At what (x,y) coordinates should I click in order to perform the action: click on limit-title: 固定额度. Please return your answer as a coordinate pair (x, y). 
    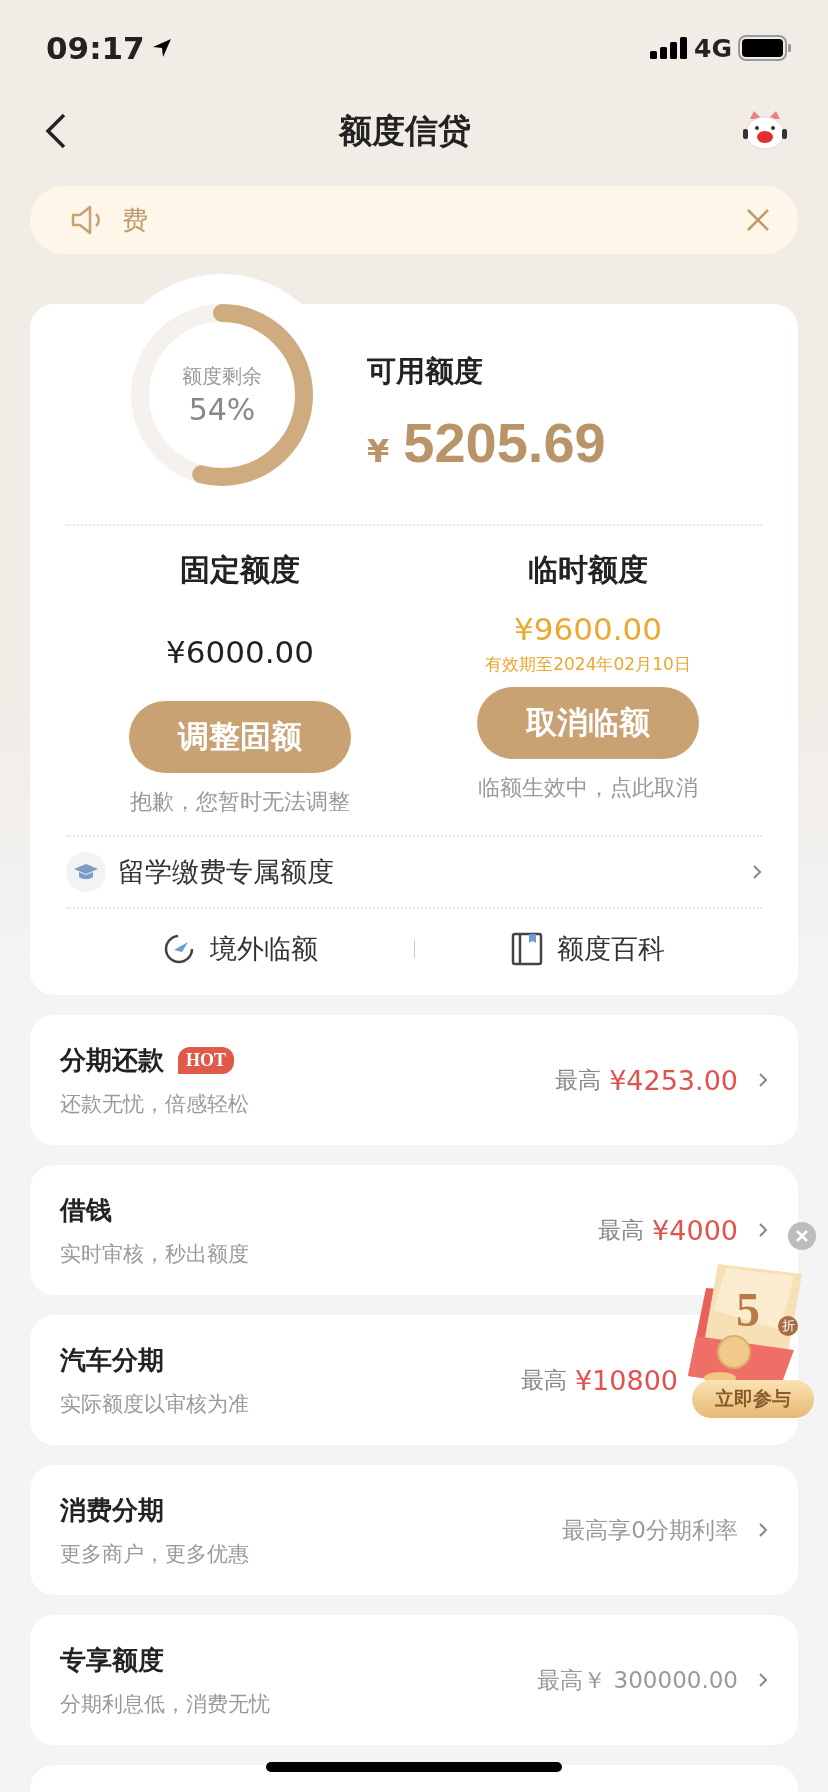
    Looking at the image, I should click on (240, 570).